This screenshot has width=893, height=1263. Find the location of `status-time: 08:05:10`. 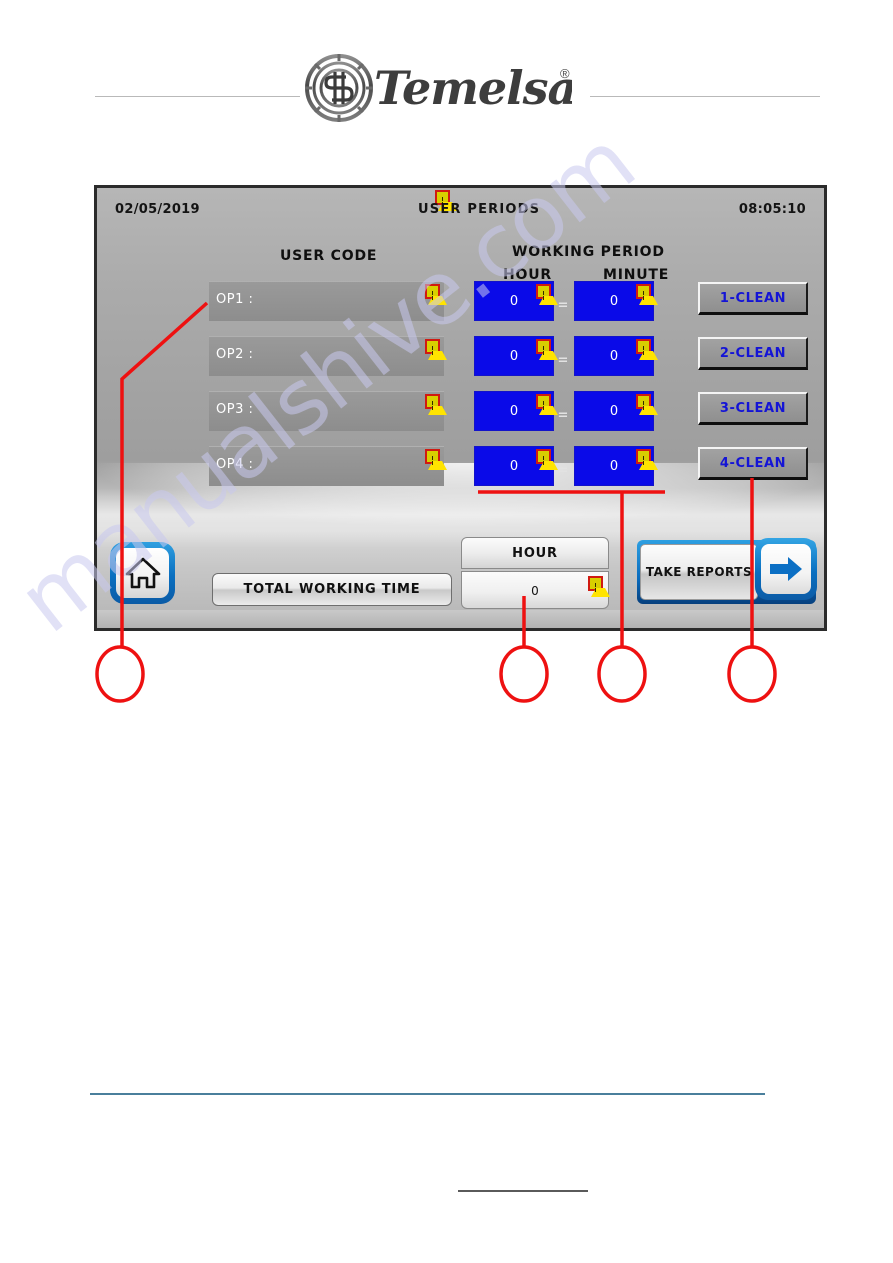

status-time: 08:05:10 is located at coordinates (772, 209).